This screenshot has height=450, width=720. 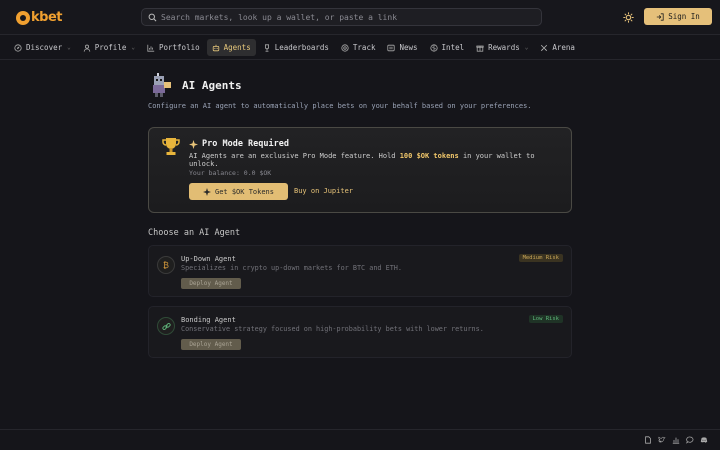 What do you see at coordinates (453, 47) in the screenshot?
I see `nav-label: Intel` at bounding box center [453, 47].